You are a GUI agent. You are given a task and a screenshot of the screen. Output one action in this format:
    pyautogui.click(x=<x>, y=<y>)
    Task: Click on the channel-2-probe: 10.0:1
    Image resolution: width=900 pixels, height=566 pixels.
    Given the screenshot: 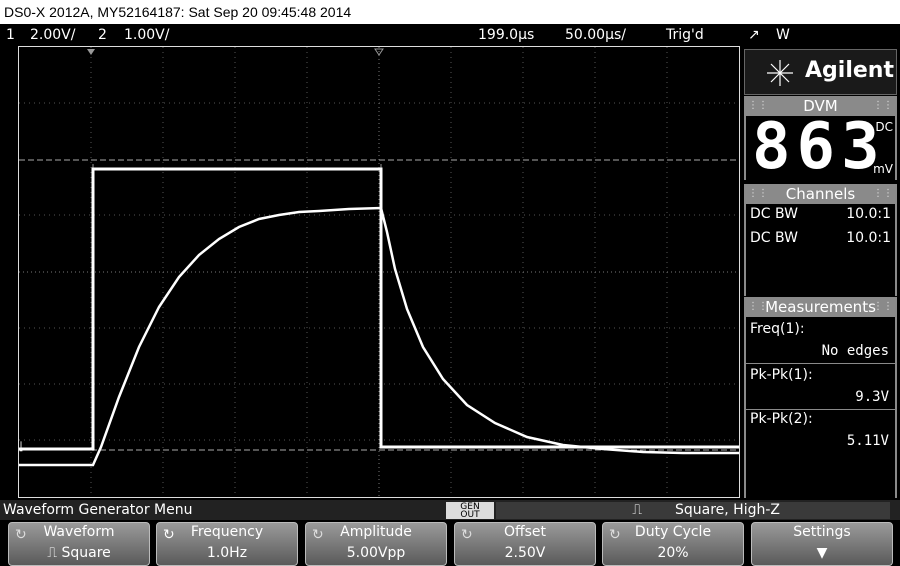 What is the action you would take?
    pyautogui.click(x=868, y=238)
    